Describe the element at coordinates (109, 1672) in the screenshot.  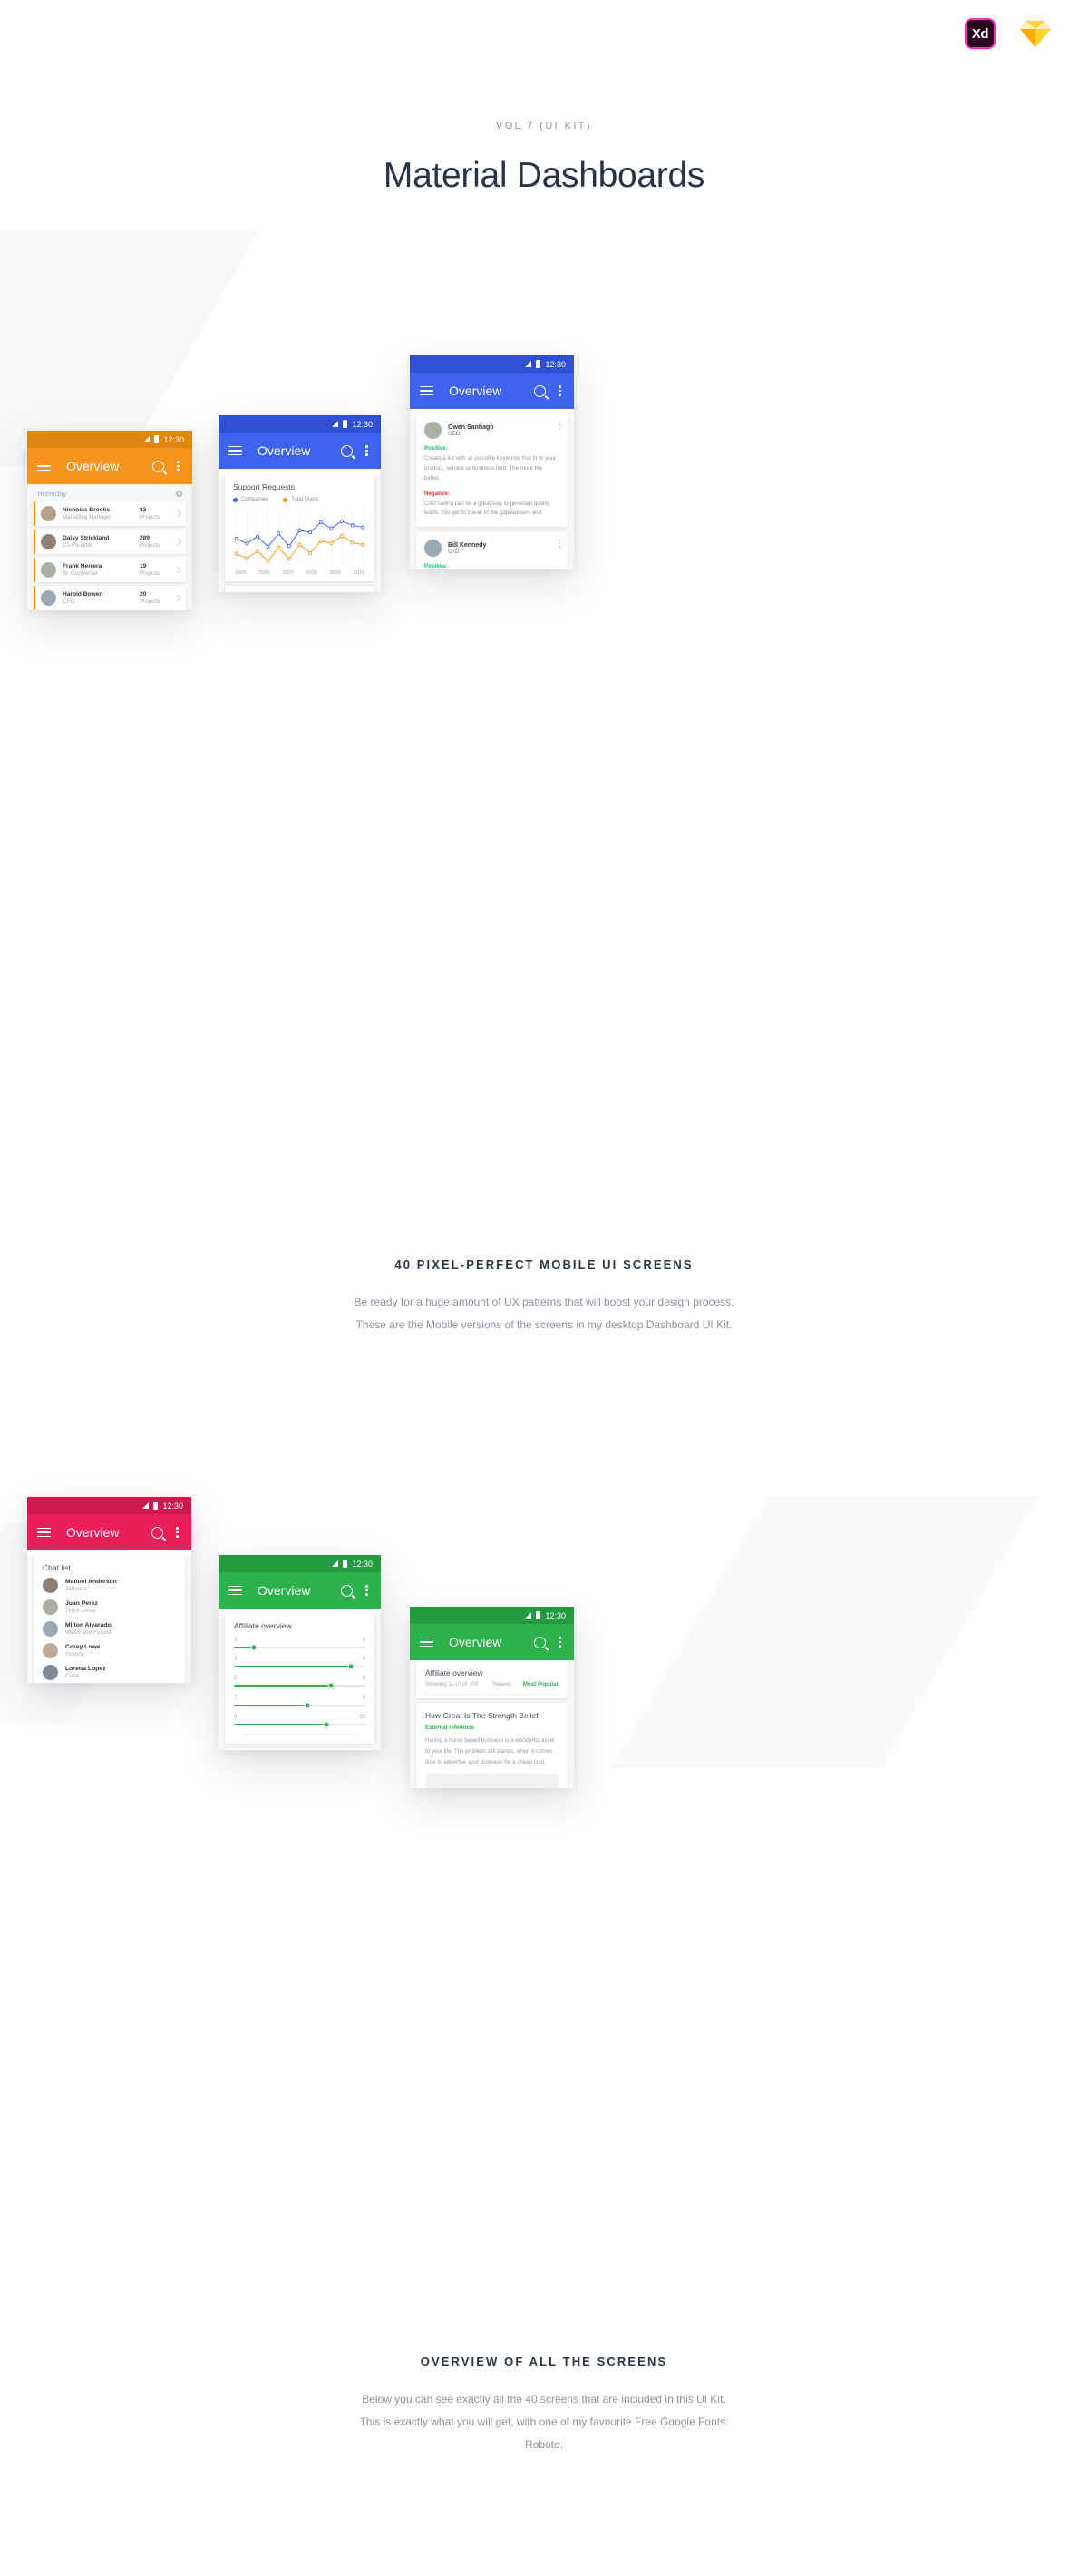
I see `contact-row: Loretta Lopez Cuba` at that location.